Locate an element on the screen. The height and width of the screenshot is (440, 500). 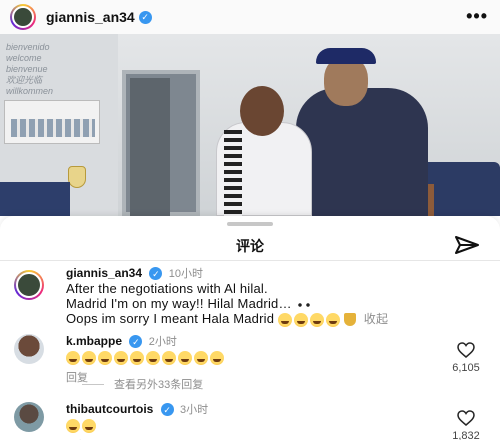
author-username: giannis_an34 is located at coordinates (90, 17).